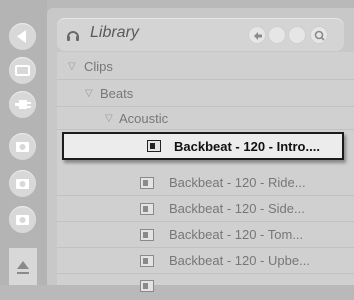 This screenshot has height=300, width=354. I want to click on tree-item-label: Beats, so click(117, 93).